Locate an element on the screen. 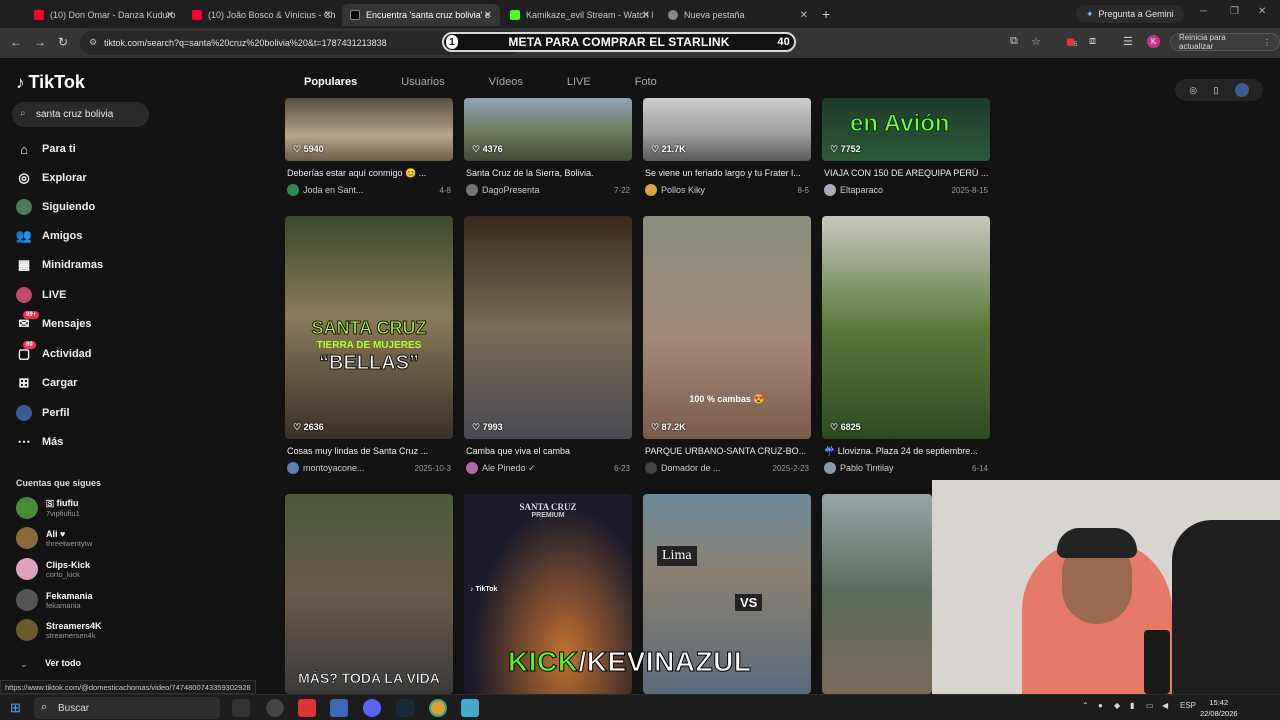  new-tab-button: + is located at coordinates (826, 14).